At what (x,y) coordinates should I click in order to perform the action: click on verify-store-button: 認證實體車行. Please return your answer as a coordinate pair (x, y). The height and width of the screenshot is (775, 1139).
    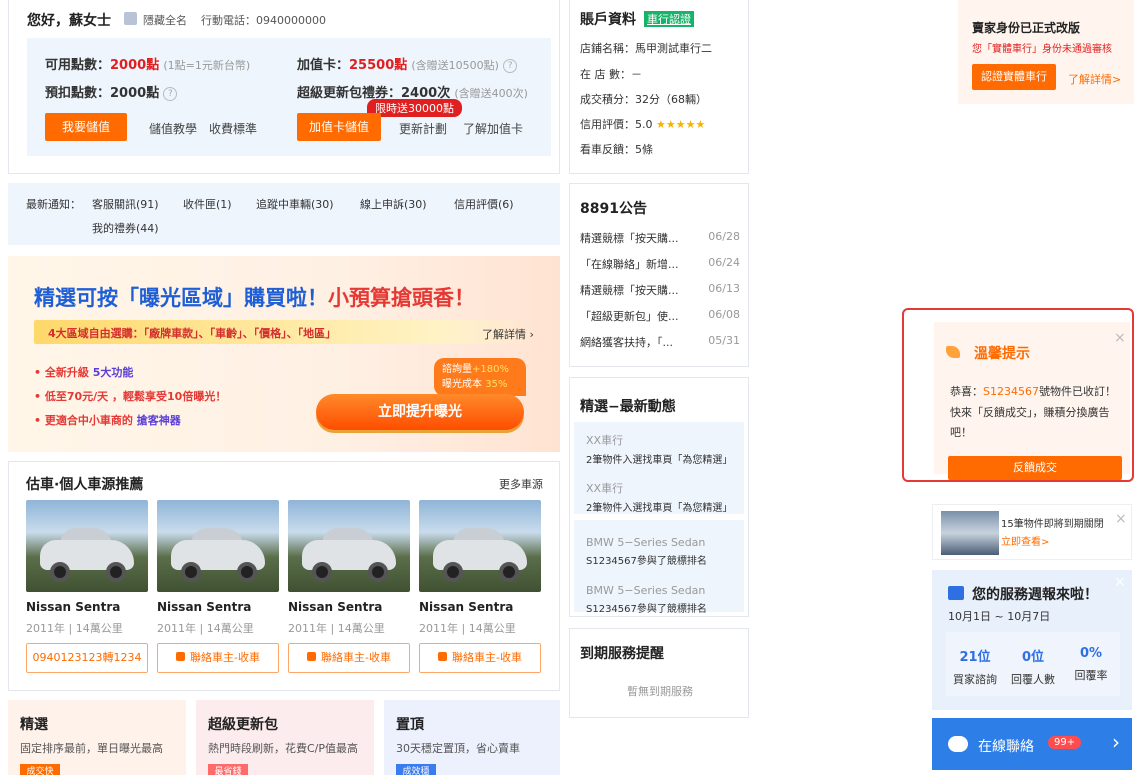
    Looking at the image, I should click on (1014, 77).